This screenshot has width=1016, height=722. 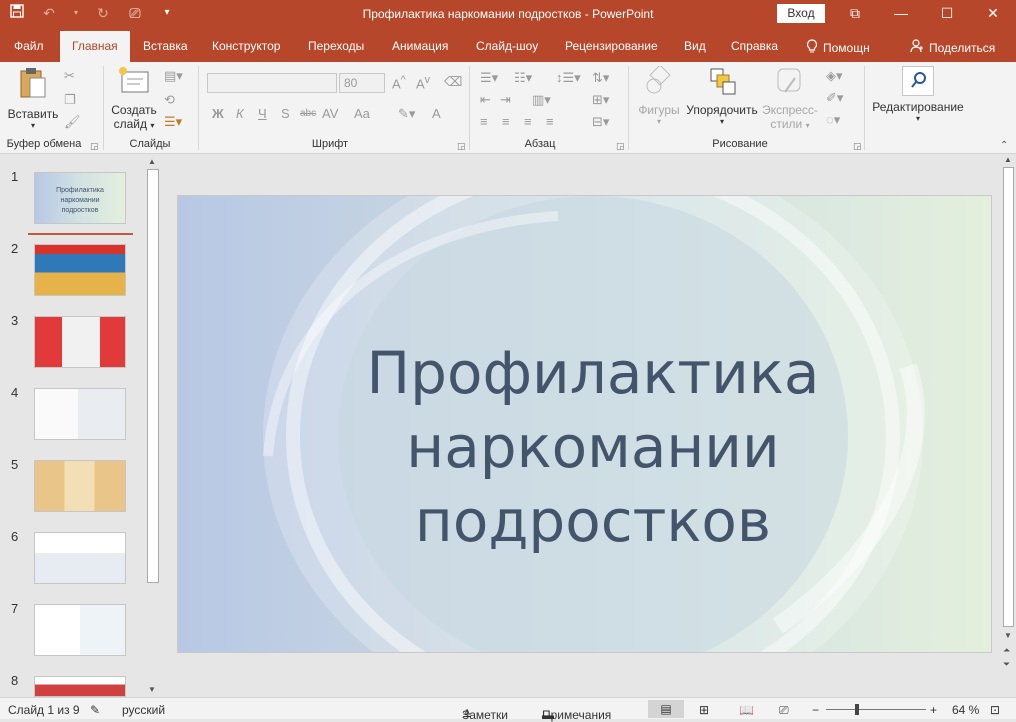 I want to click on group-label-clipboard: Буфер обмена, so click(x=44, y=144).